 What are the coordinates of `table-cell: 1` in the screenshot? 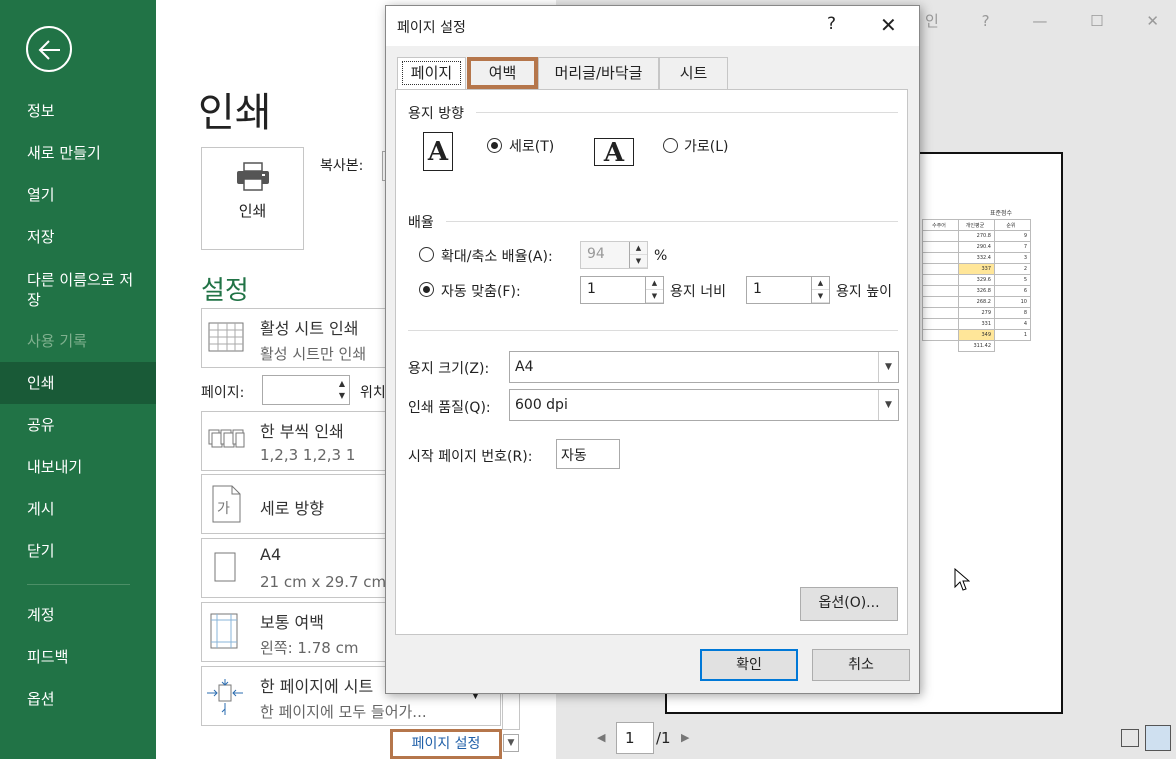 It's located at (1012, 335).